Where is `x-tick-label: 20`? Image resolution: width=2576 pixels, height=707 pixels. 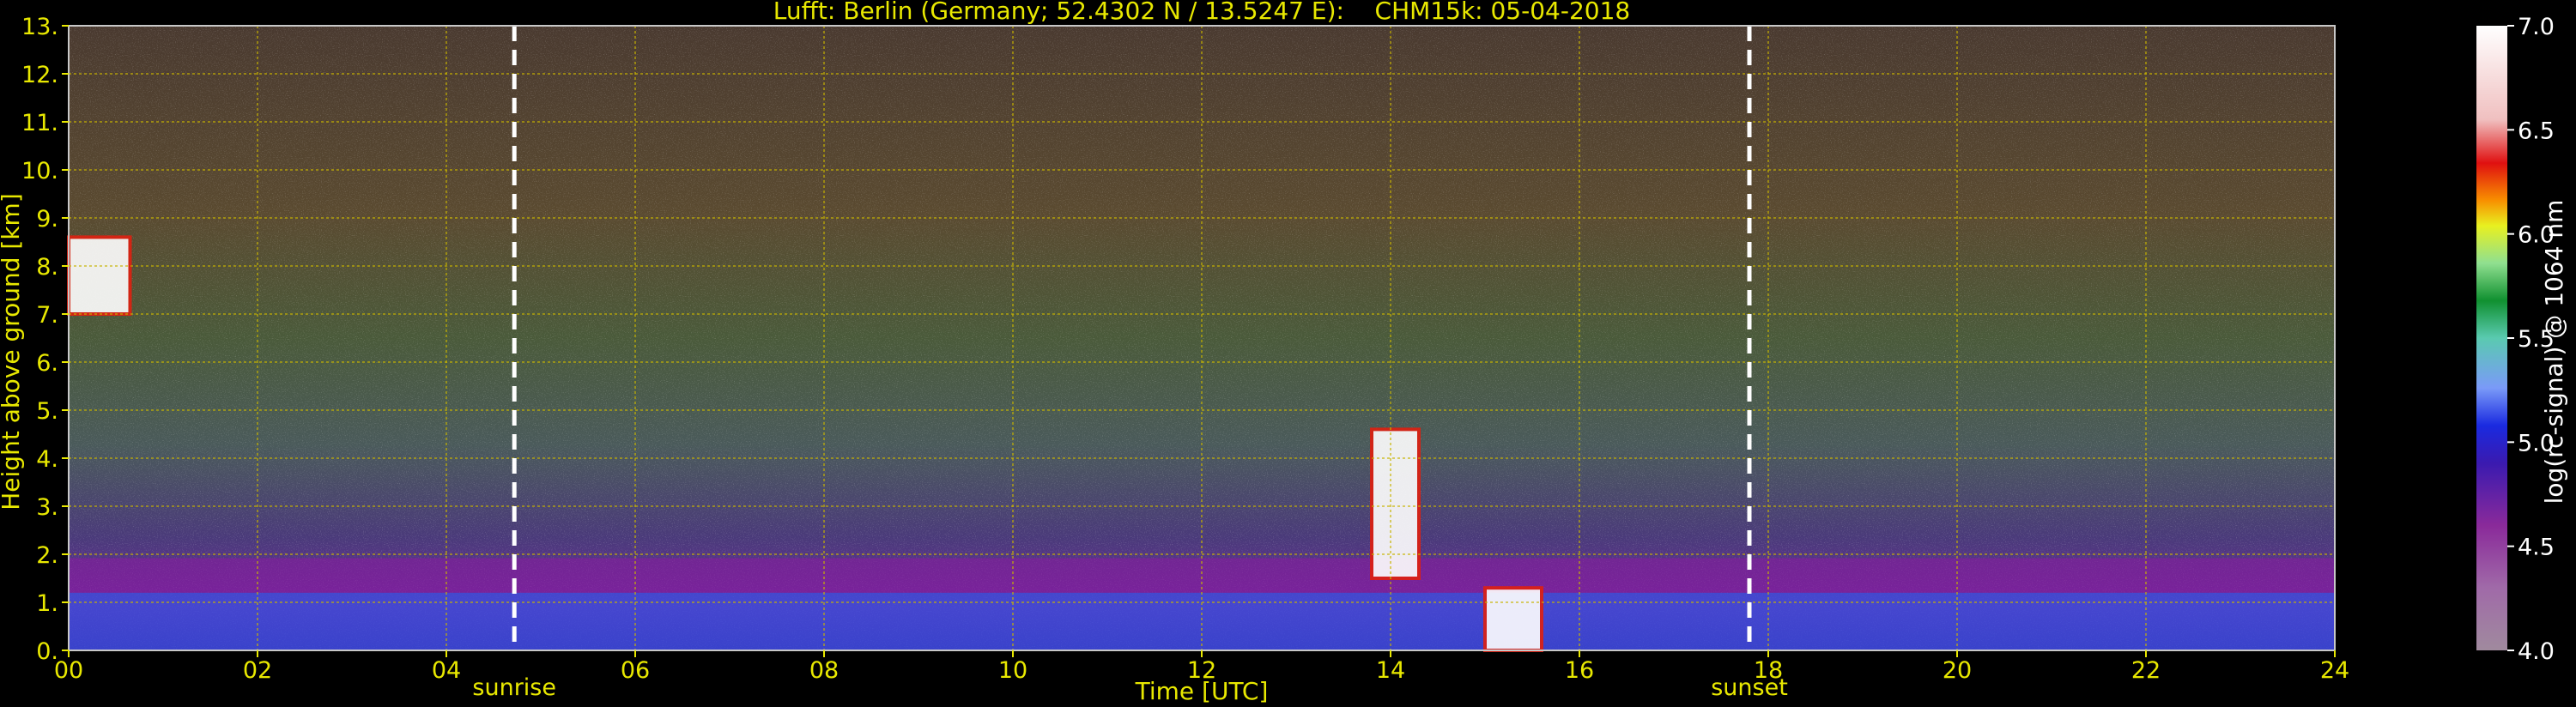 x-tick-label: 20 is located at coordinates (1957, 670).